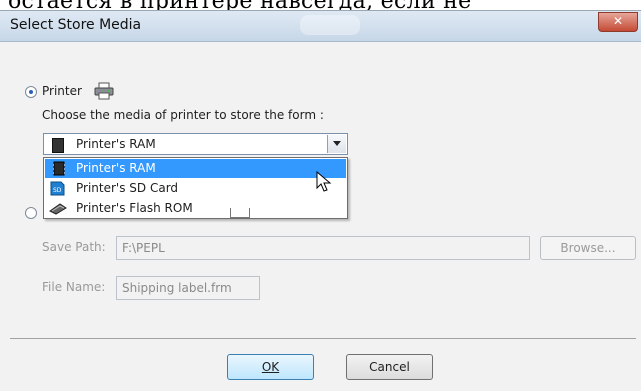  Describe the element at coordinates (76, 25) in the screenshot. I see `dialog-title: Select Store Media` at that location.